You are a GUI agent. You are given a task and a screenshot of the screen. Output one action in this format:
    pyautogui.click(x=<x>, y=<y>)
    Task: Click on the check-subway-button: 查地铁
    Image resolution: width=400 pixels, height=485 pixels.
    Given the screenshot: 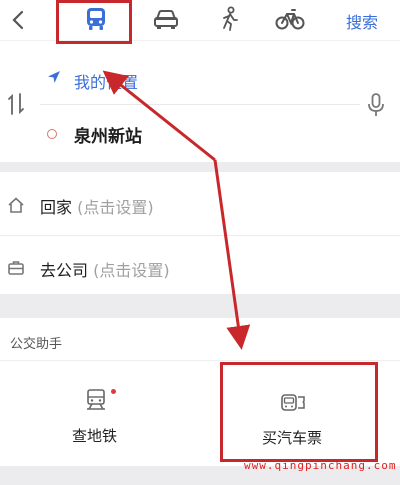 What is the action you would take?
    pyautogui.click(x=94, y=435)
    